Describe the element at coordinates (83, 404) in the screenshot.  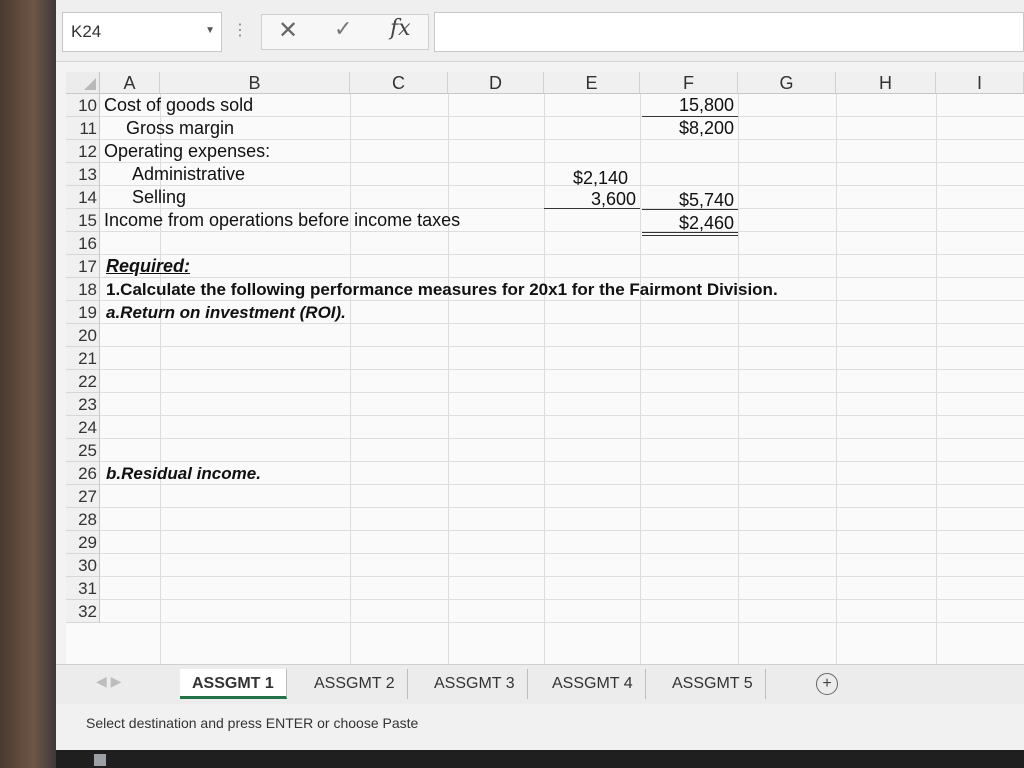
I see `row-header-23: 23` at that location.